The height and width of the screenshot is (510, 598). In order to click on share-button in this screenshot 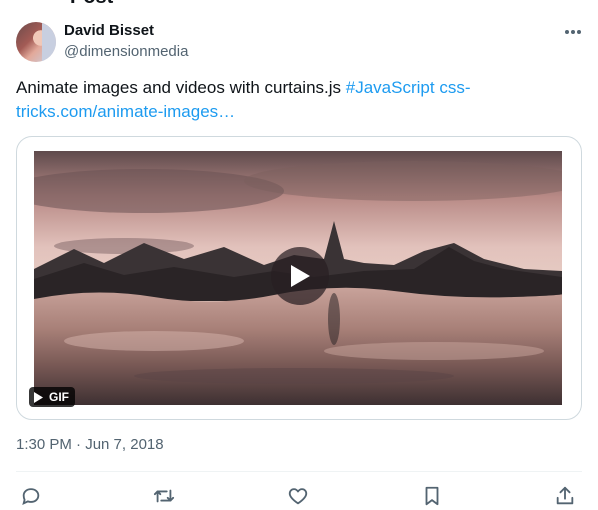, I will do `click(565, 496)`.